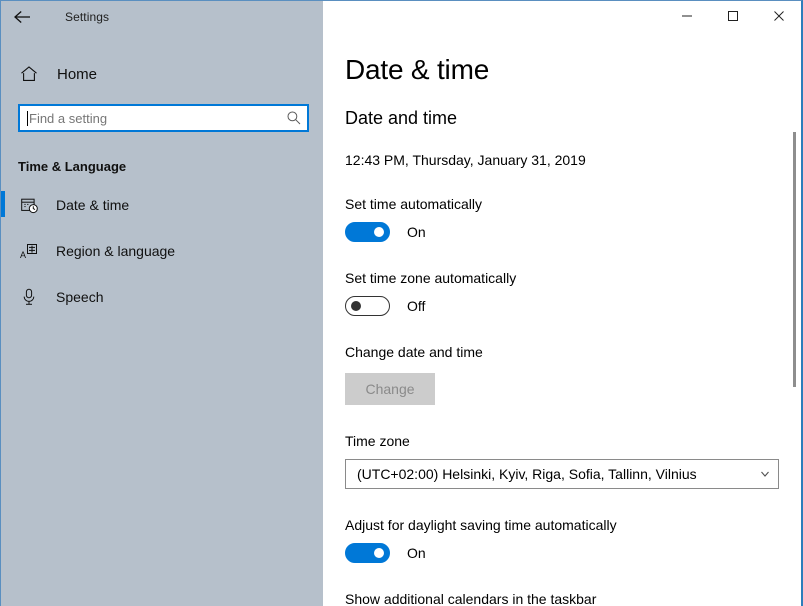 This screenshot has width=803, height=606. What do you see at coordinates (162, 297) in the screenshot?
I see `sidebar-item-speech: Speech` at bounding box center [162, 297].